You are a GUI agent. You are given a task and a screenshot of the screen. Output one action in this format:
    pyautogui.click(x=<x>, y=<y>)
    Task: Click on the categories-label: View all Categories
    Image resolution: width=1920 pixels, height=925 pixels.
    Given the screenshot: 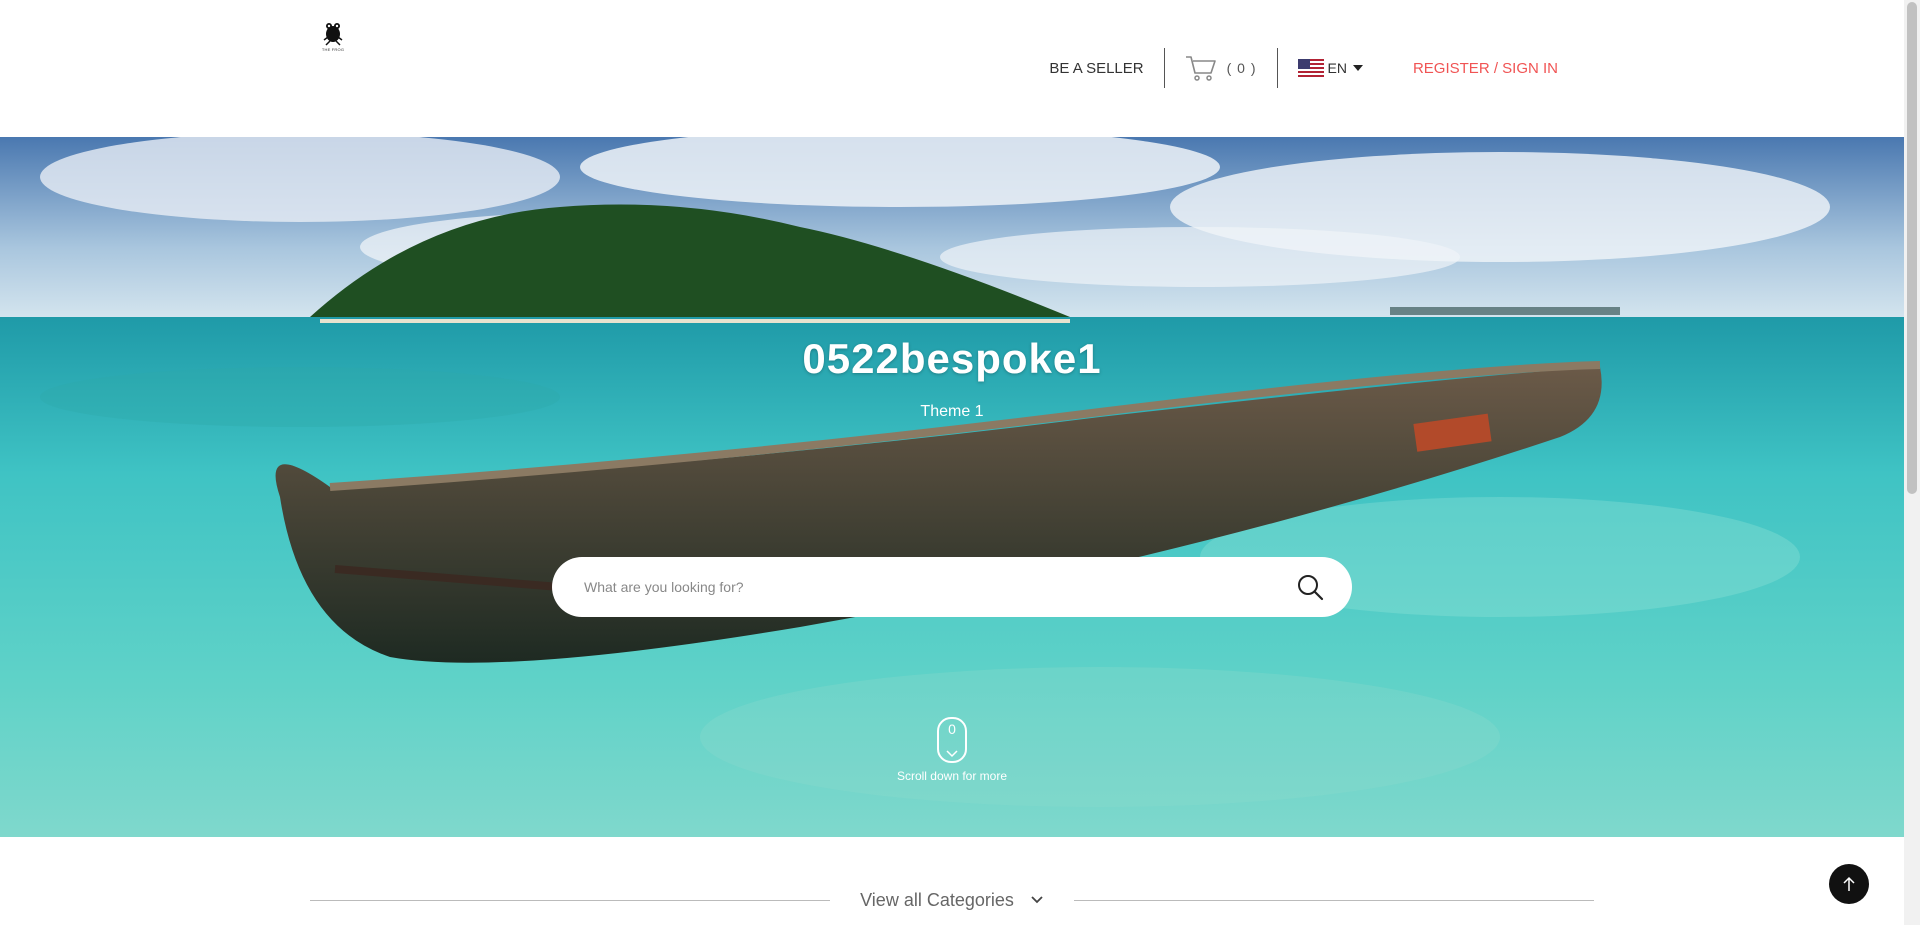 What is the action you would take?
    pyautogui.click(x=937, y=899)
    